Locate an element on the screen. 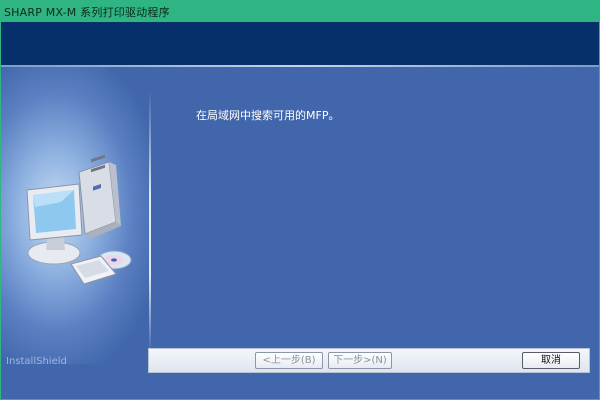 Image resolution: width=600 pixels, height=400 pixels. title-bar: SHARP MX-M 系列打印驱动程序 is located at coordinates (300, 11).